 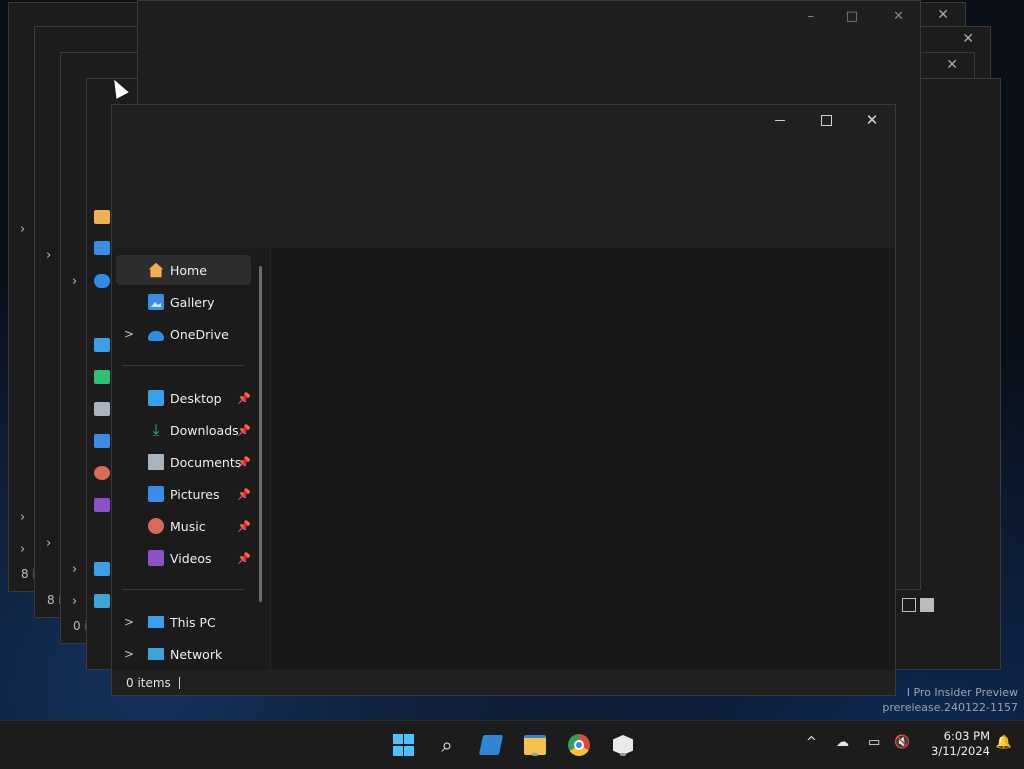 I want to click on nav-item-label: Home, so click(x=188, y=270).